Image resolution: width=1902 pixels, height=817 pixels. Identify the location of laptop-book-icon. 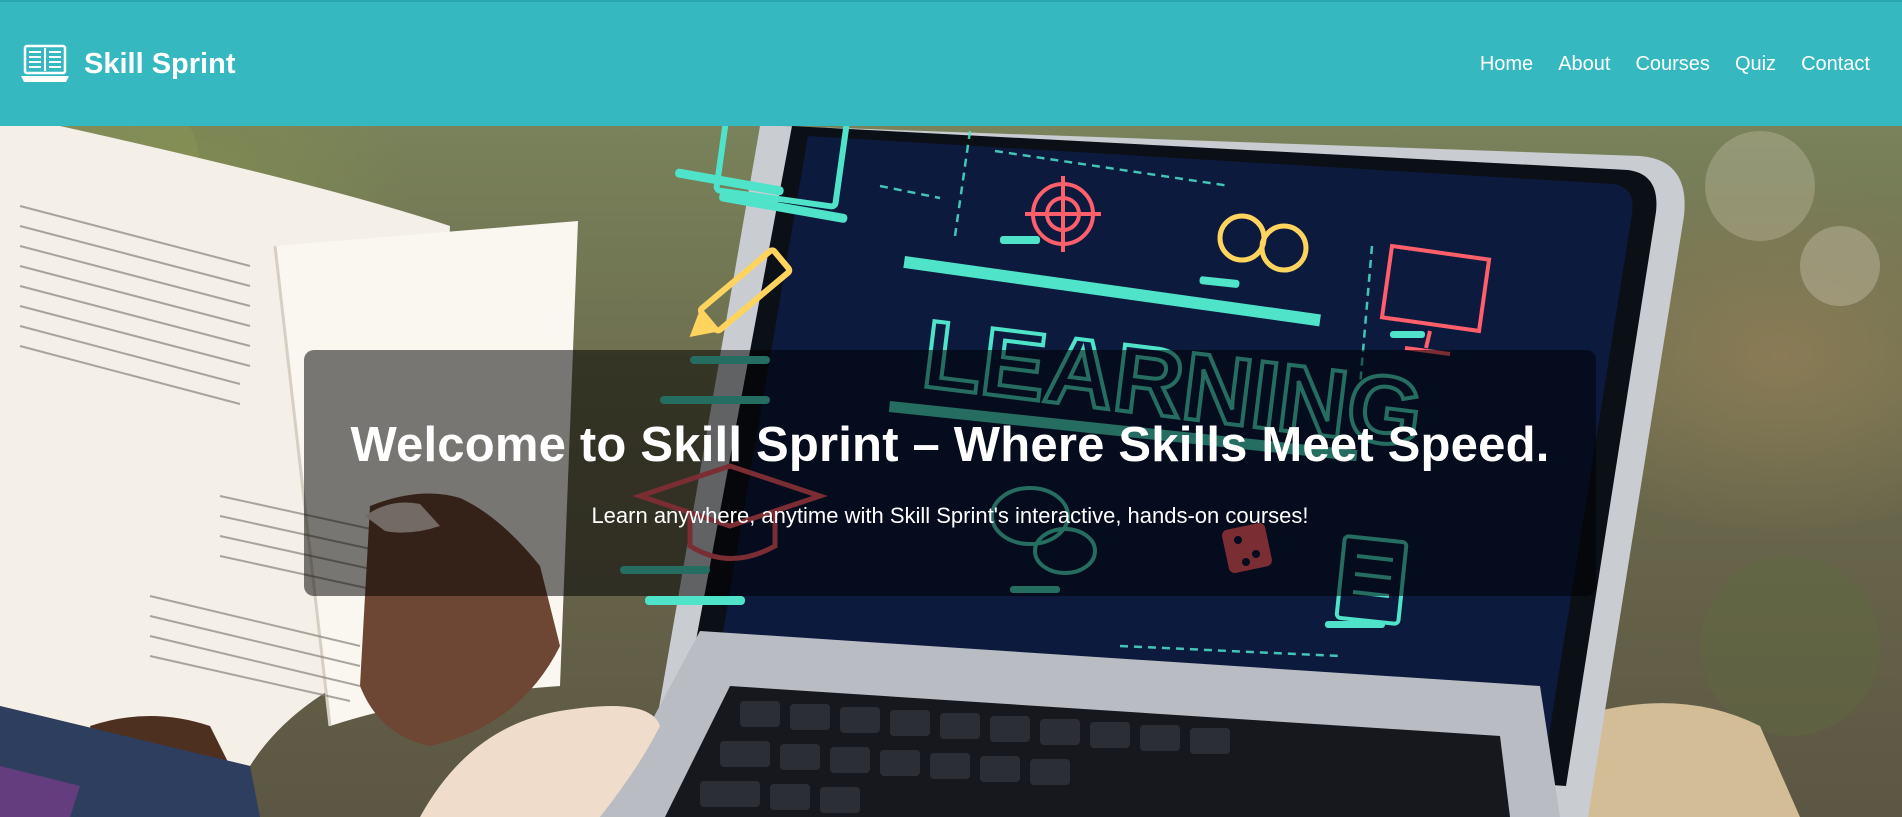
(45, 63).